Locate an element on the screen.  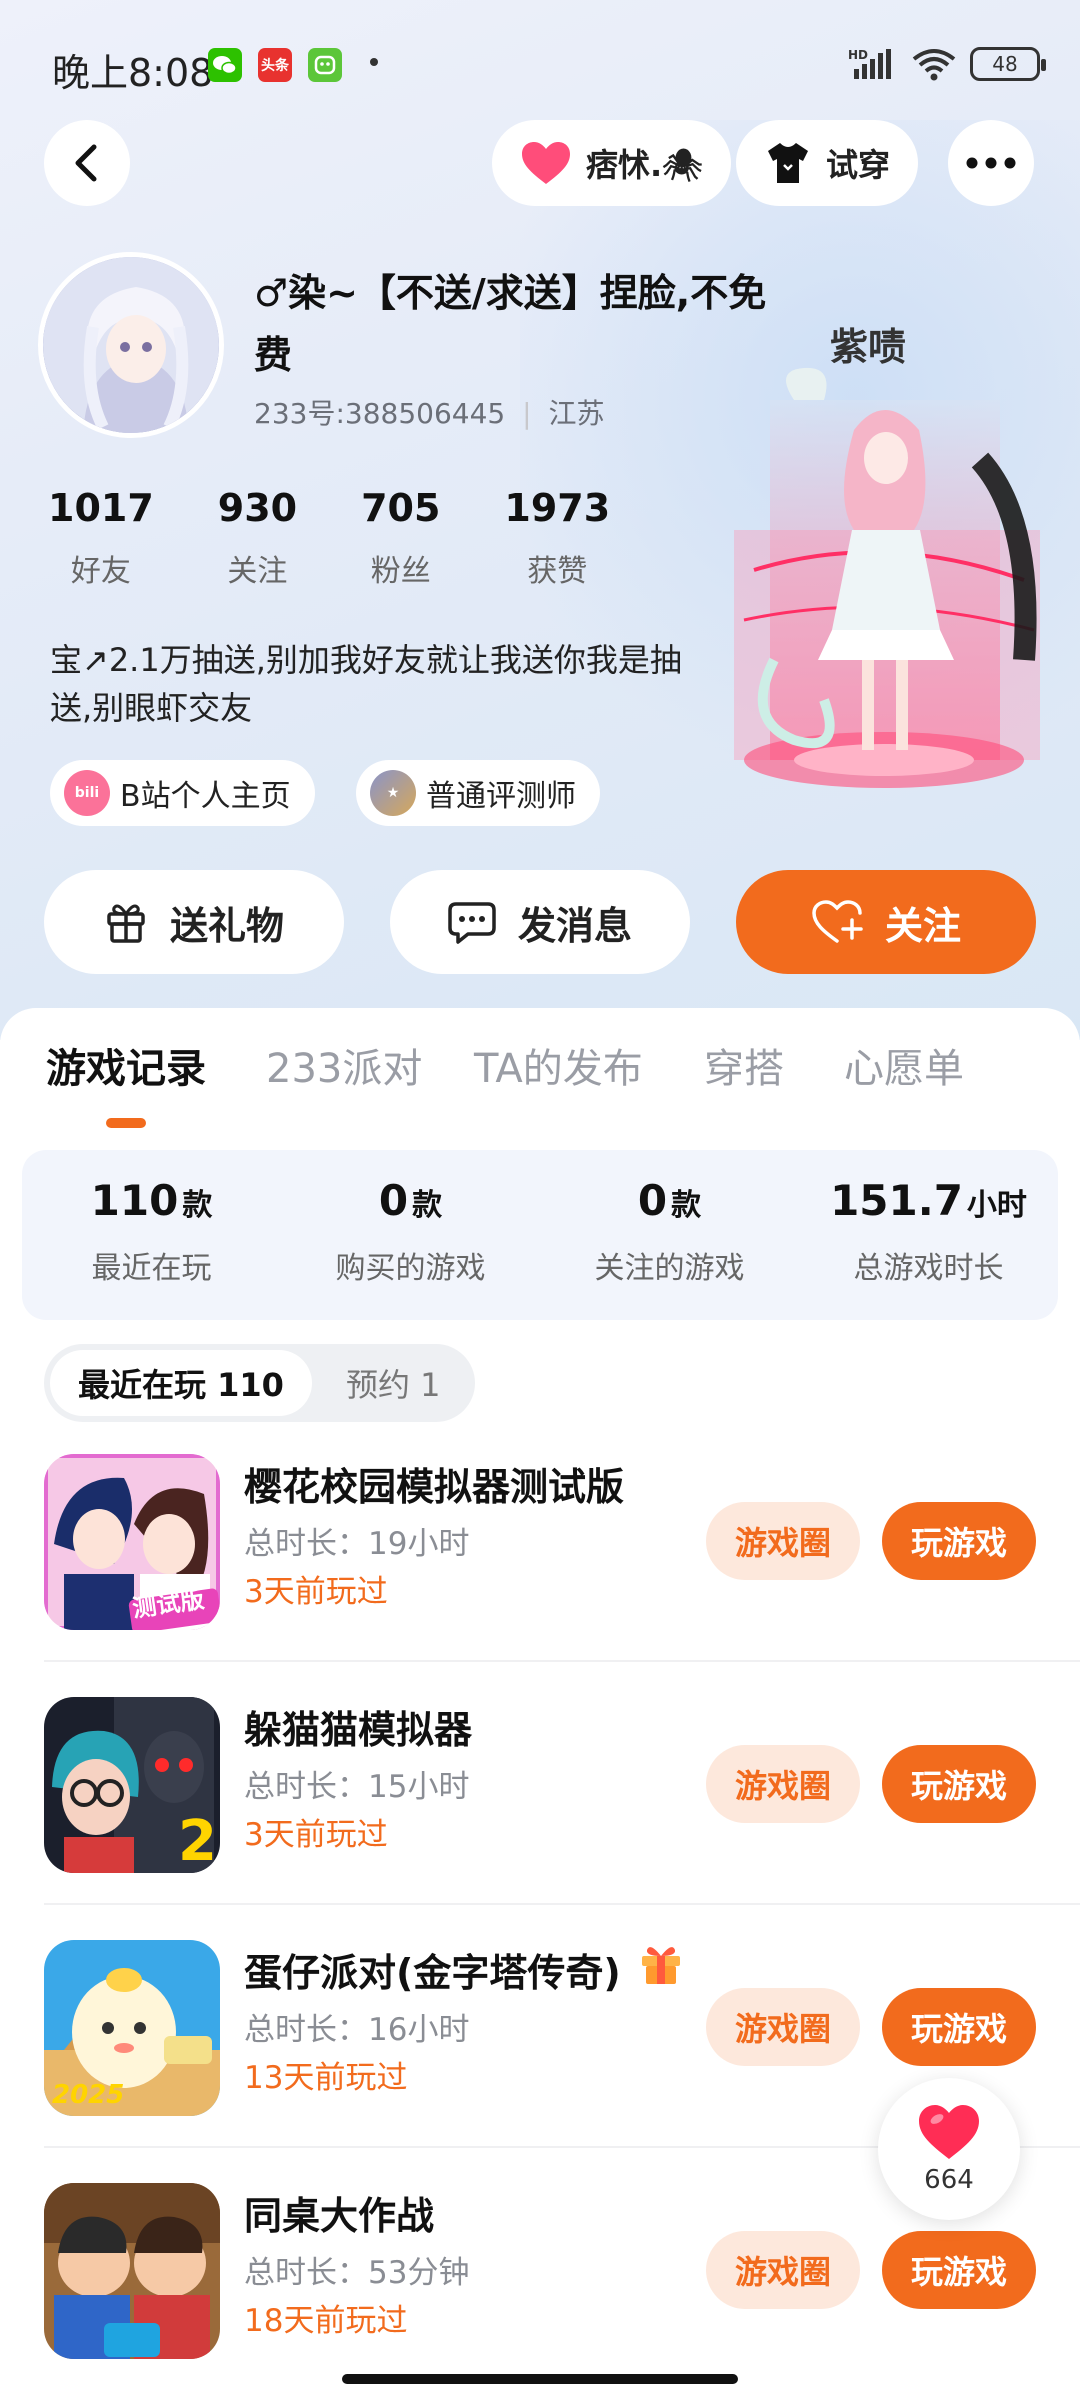
profile-tabs: 游戏记录 233派对 TA的发布 穿搭 心愿单 is located at coordinates (540, 1076).